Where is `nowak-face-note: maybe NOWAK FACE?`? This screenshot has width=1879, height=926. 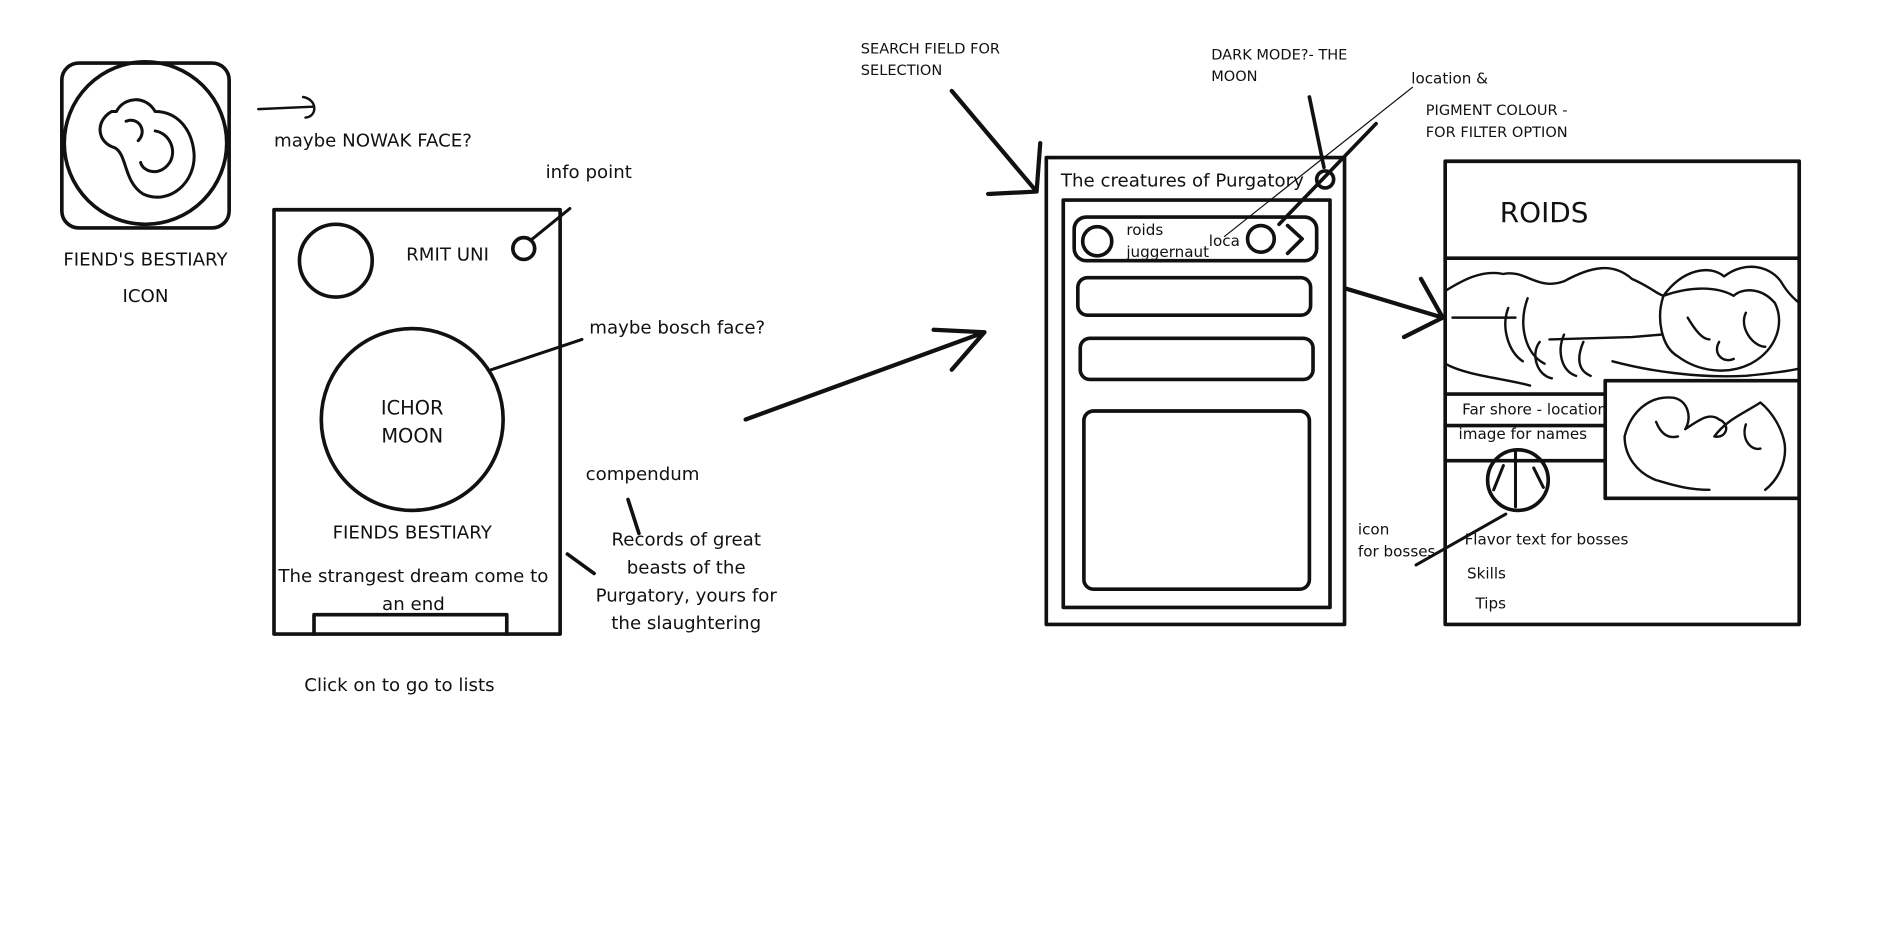
nowak-face-note: maybe NOWAK FACE? is located at coordinates (373, 140).